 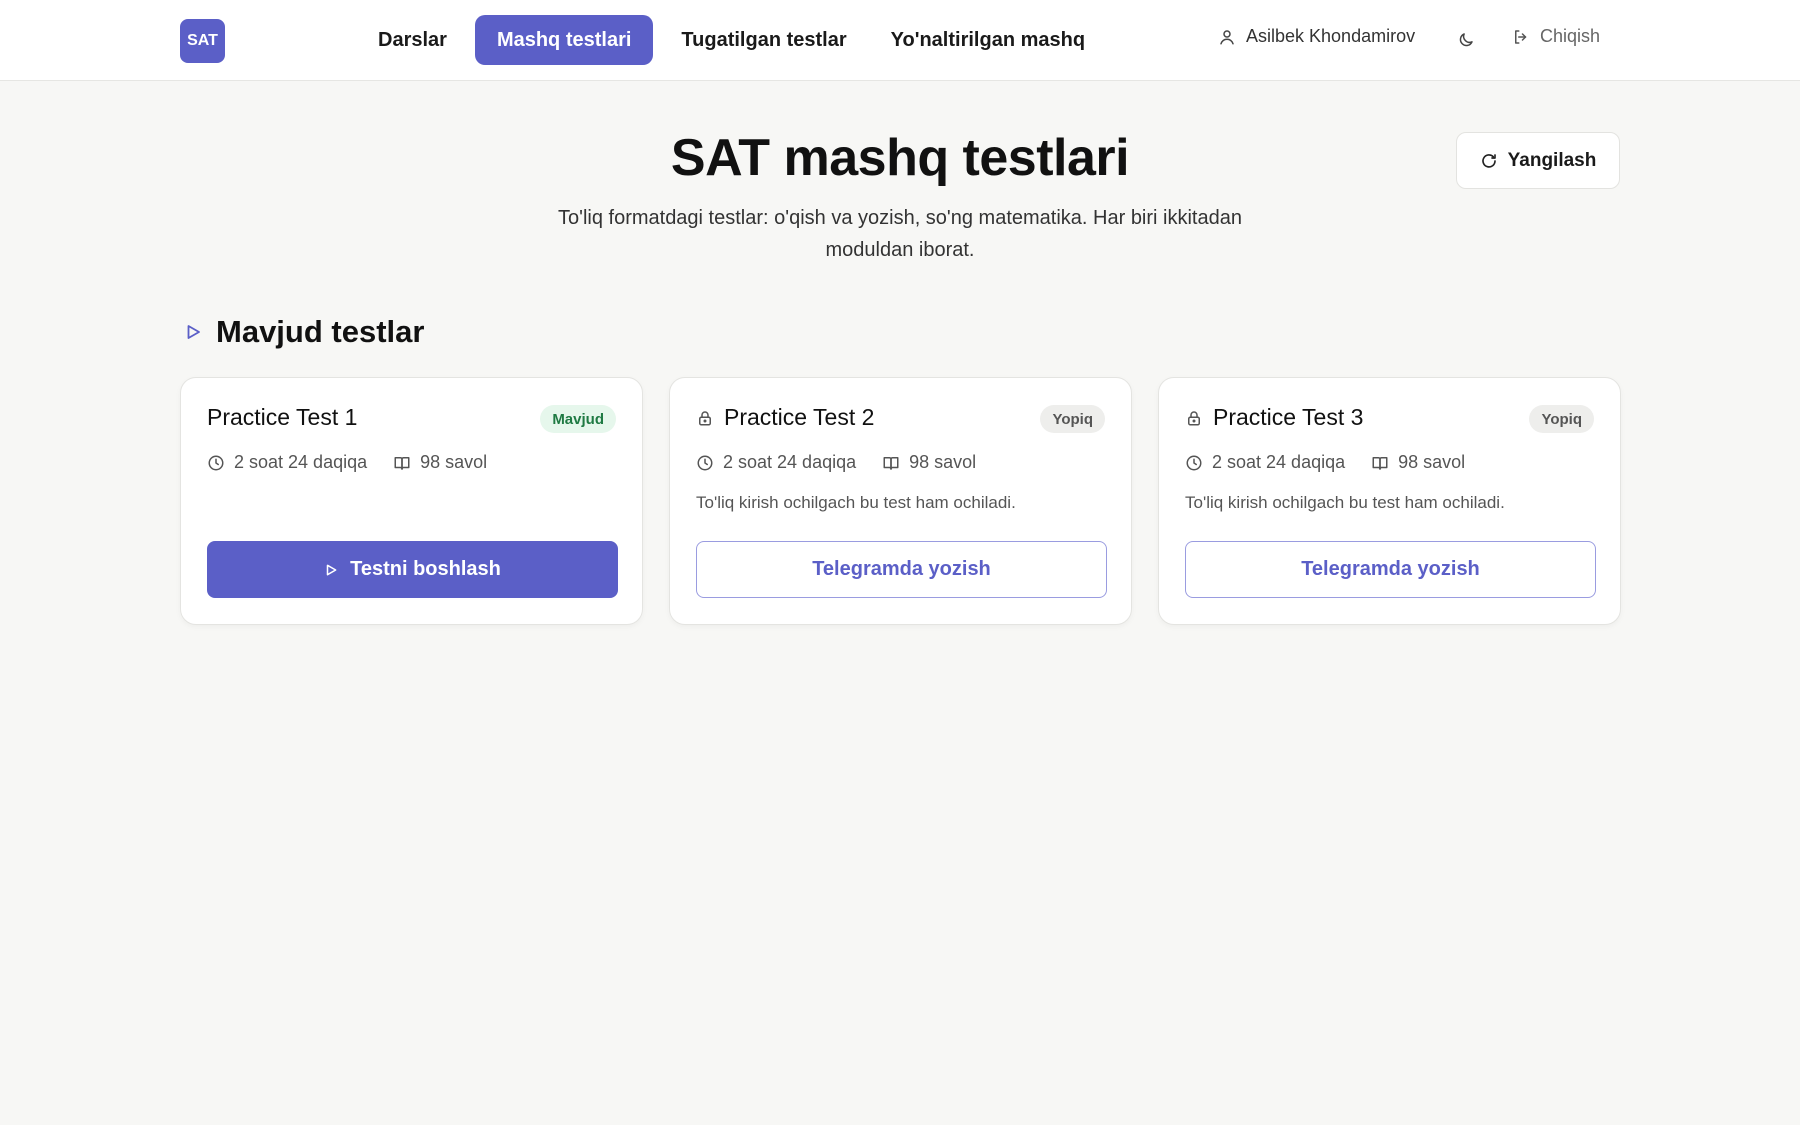 What do you see at coordinates (320, 331) in the screenshot?
I see `section-title: Mavjud testlar` at bounding box center [320, 331].